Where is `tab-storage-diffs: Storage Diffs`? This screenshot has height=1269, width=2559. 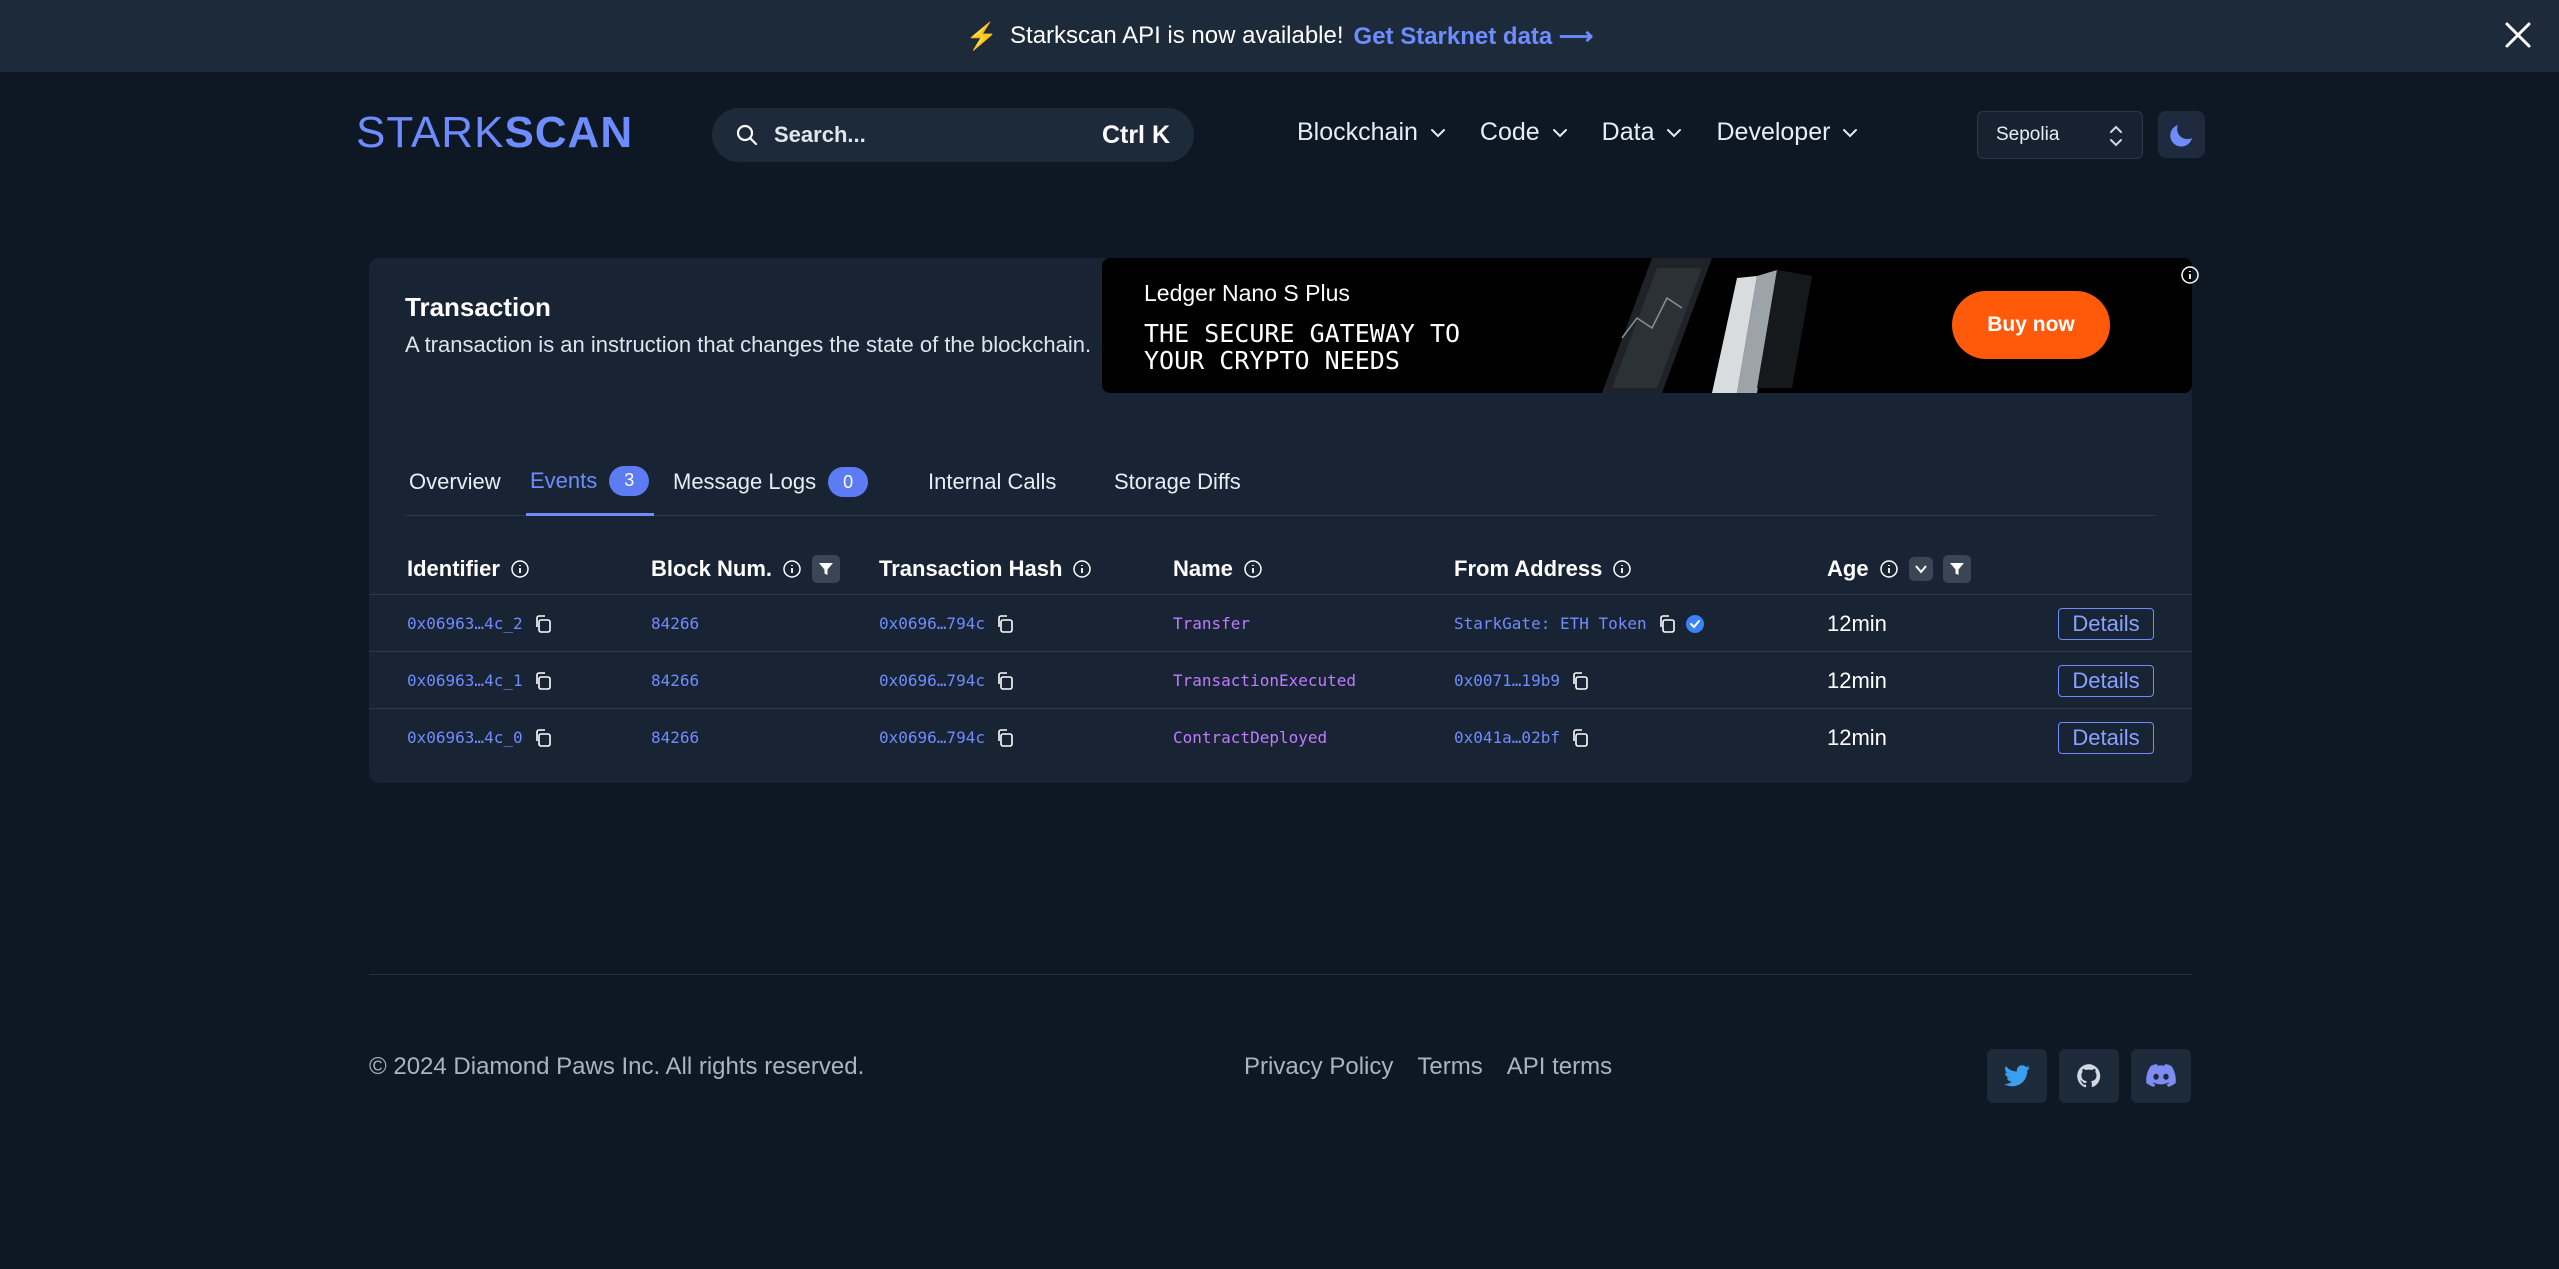 tab-storage-diffs: Storage Diffs is located at coordinates (1177, 482).